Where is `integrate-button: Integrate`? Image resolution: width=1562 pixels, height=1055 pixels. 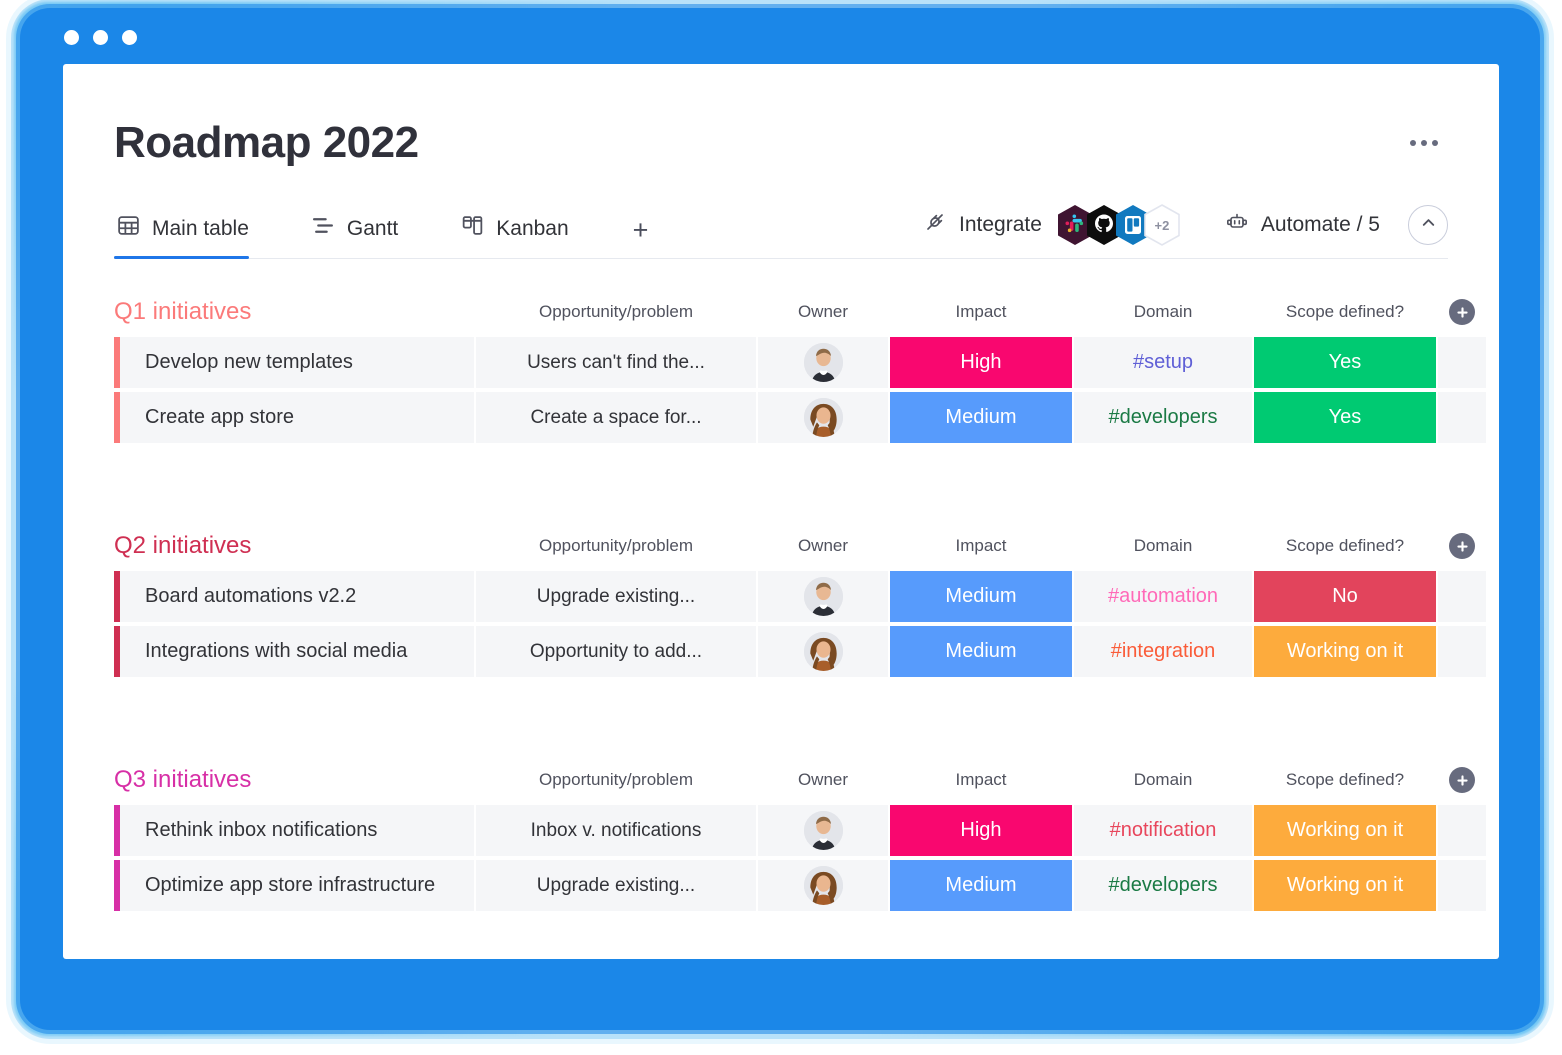
integrate-button: Integrate is located at coordinates (982, 225).